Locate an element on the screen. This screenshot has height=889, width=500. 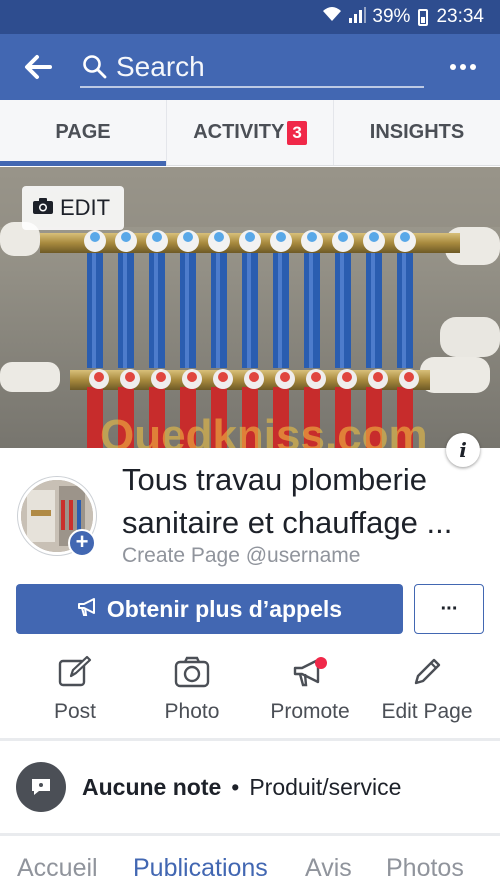
search-input is located at coordinates (266, 67).